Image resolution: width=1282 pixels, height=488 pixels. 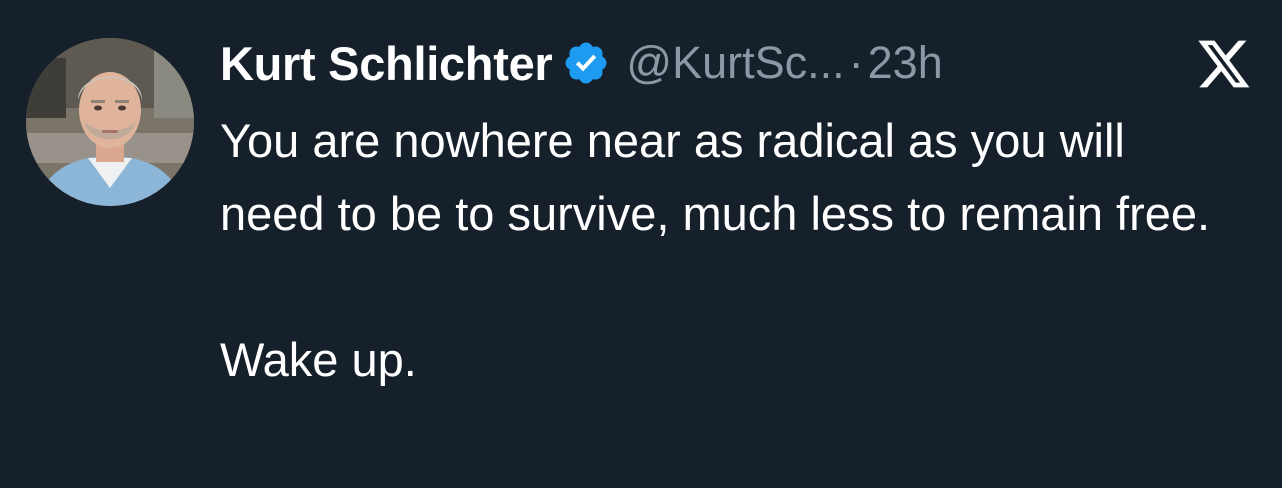 I want to click on tweet-header: Kurt Schlichter @KurtSc... · 23h, so click(x=581, y=63).